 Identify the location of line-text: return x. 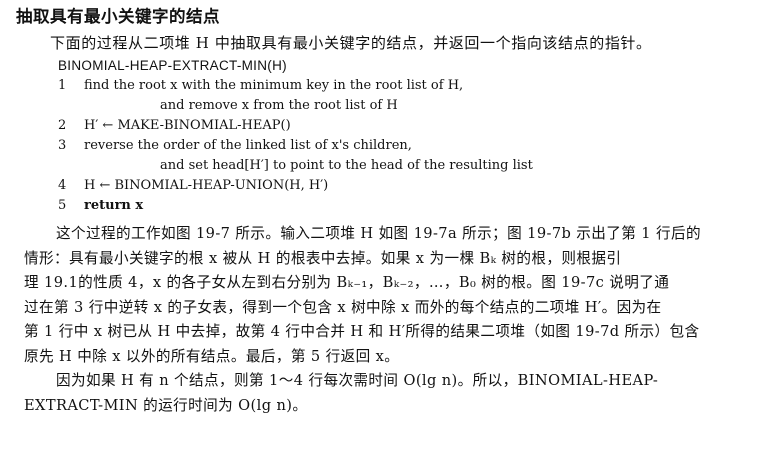
(114, 205).